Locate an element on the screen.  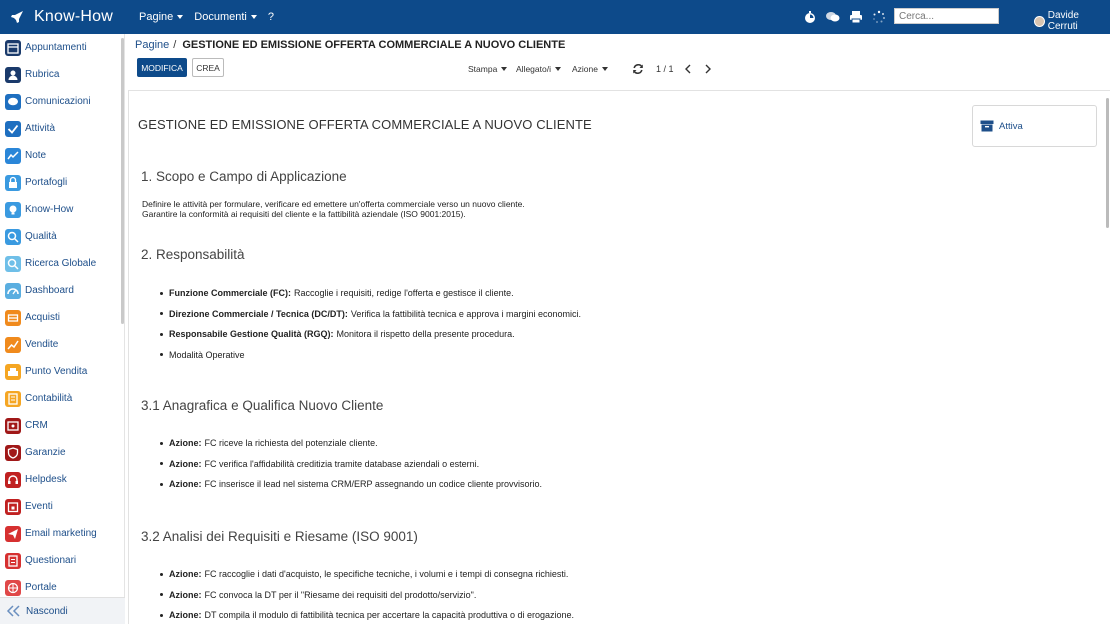
content-scrollbar is located at coordinates (1107, 163).